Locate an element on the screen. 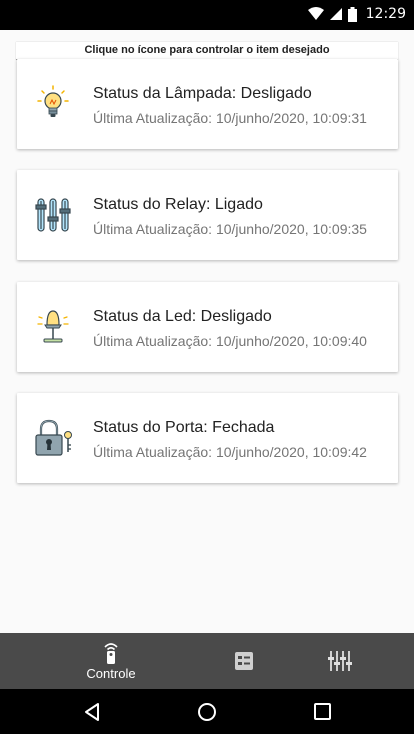  battery-icon is located at coordinates (352, 14).